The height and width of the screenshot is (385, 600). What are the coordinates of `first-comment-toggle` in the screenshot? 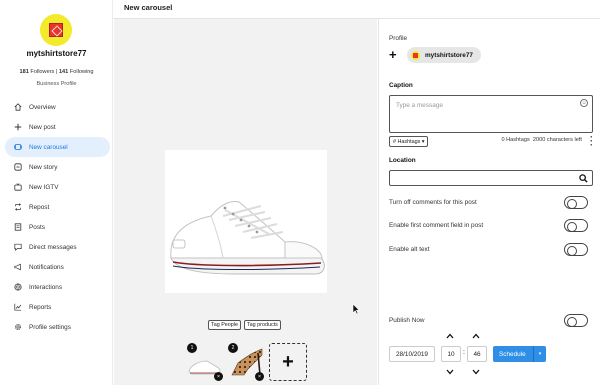 It's located at (576, 225).